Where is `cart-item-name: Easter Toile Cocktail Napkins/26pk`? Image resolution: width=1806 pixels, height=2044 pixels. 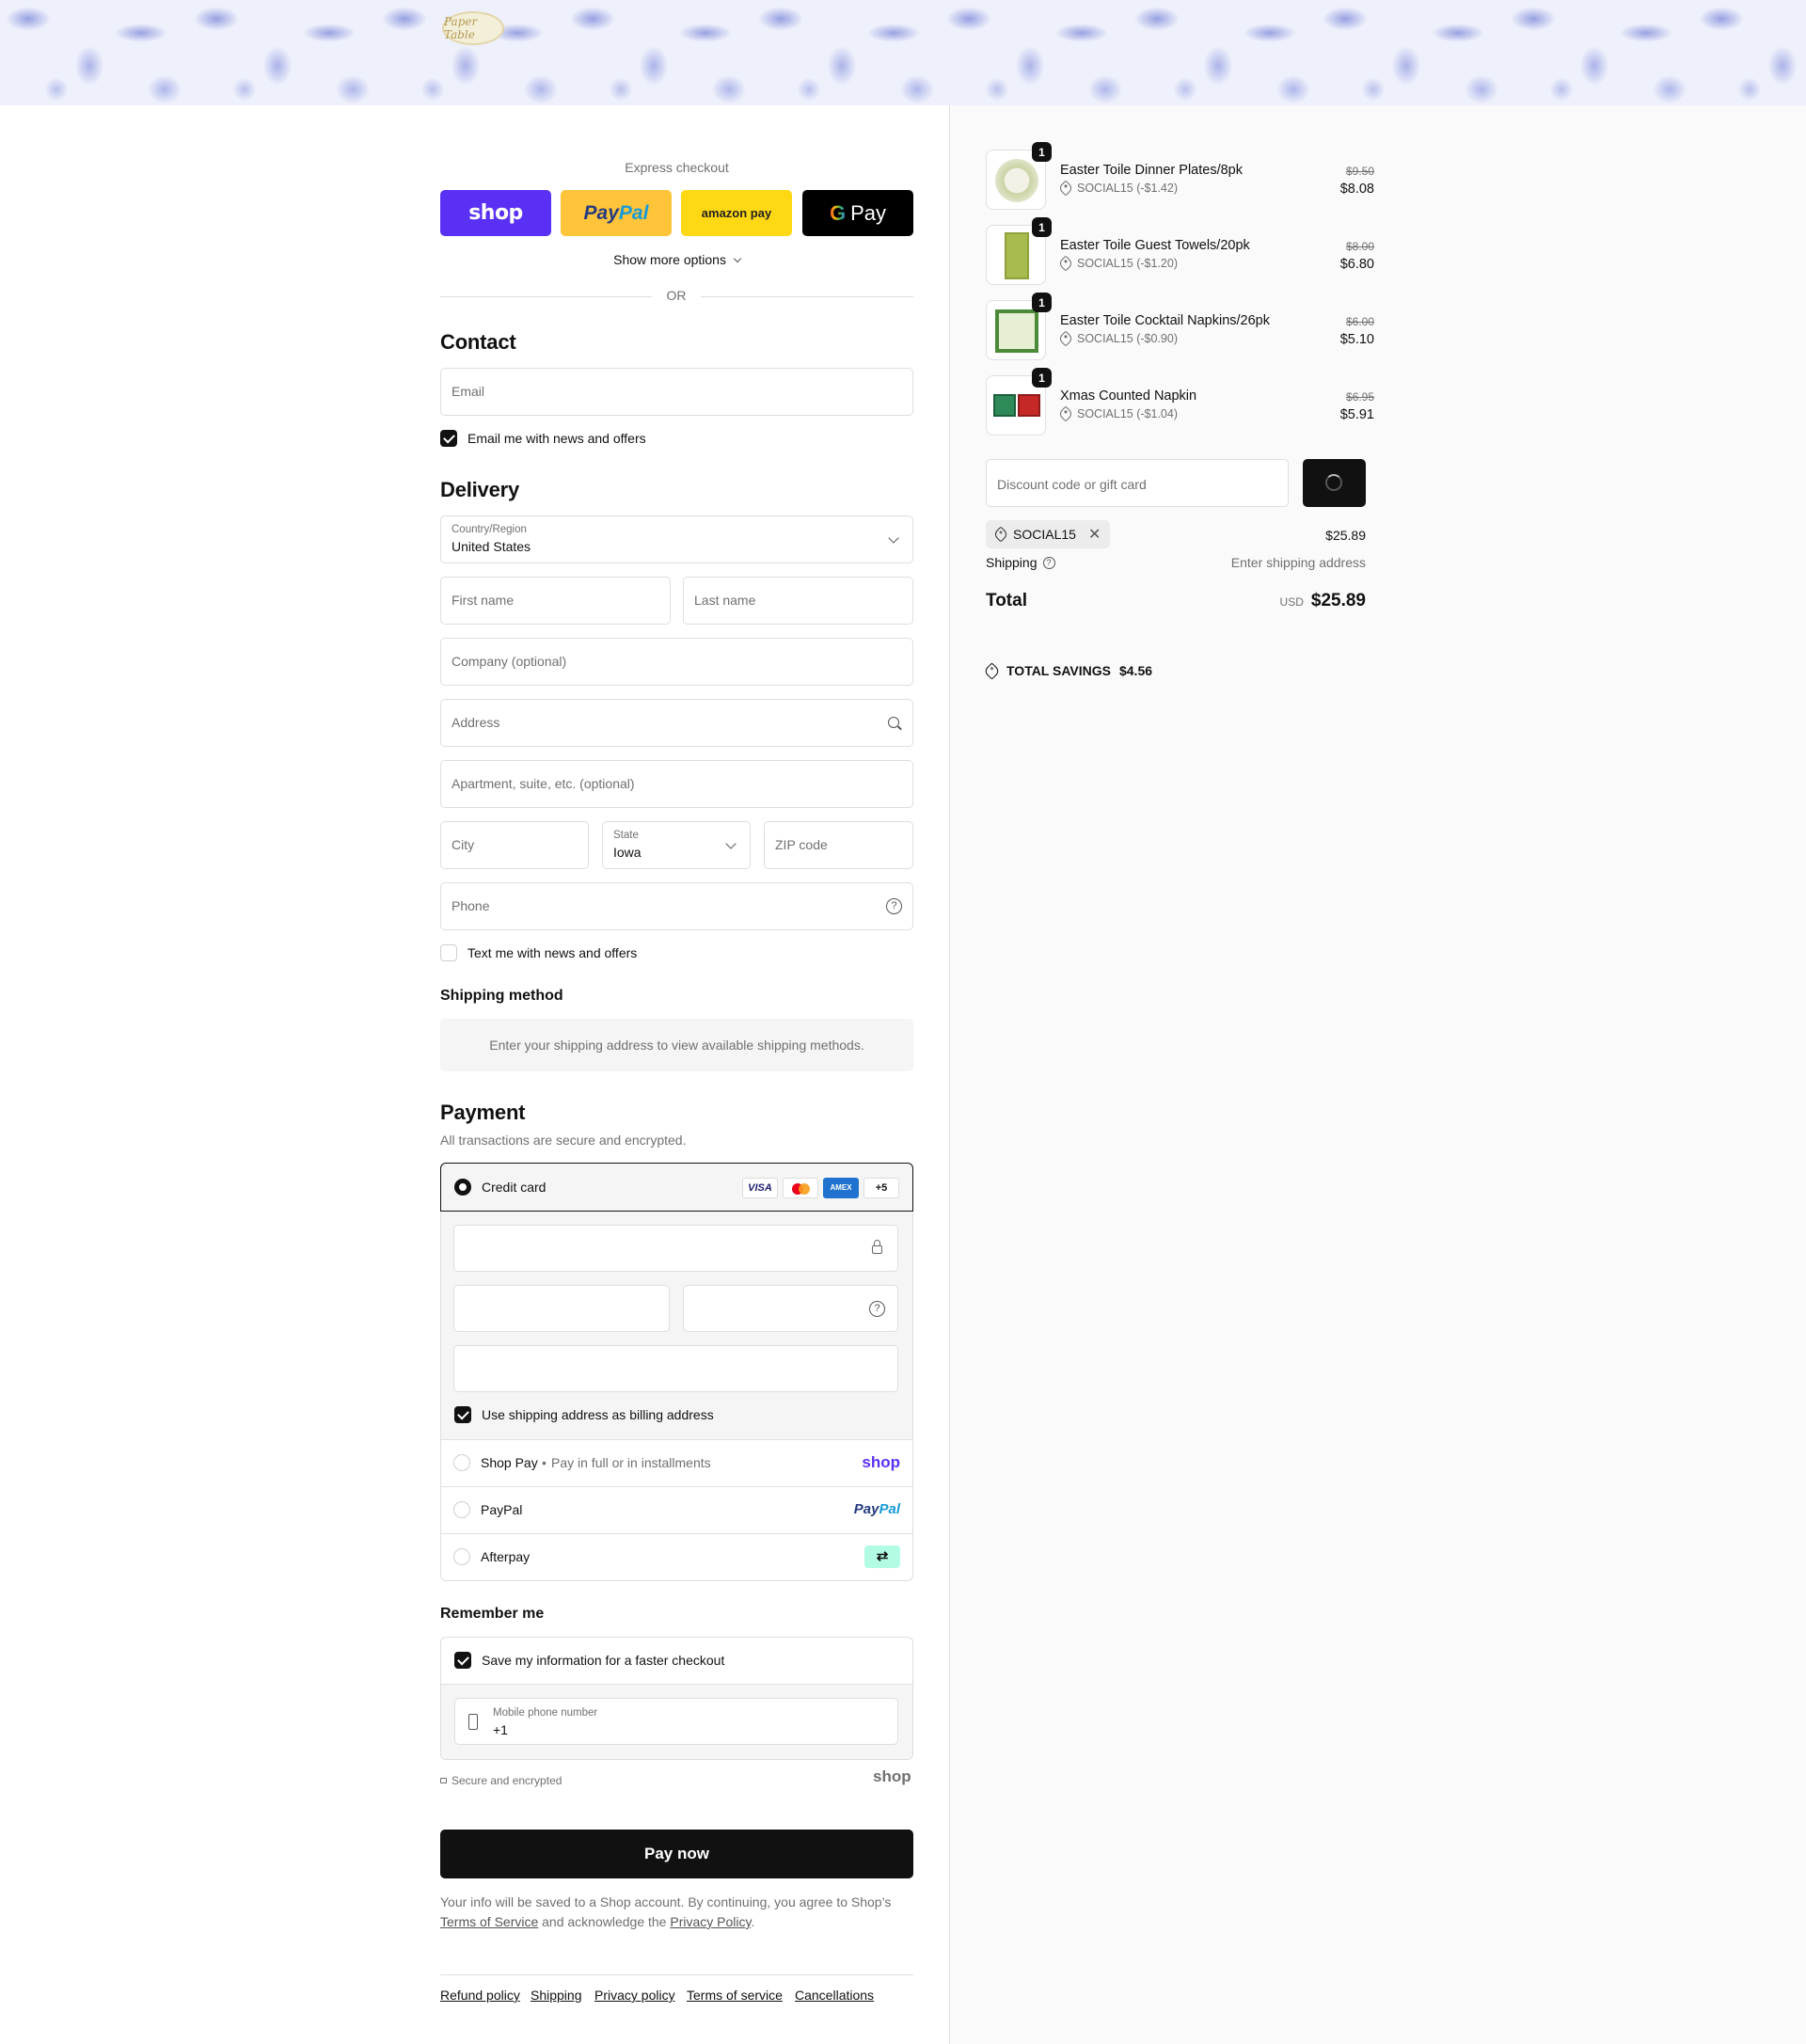
cart-item-name: Easter Toile Cocktail Napkins/26pk is located at coordinates (1165, 320).